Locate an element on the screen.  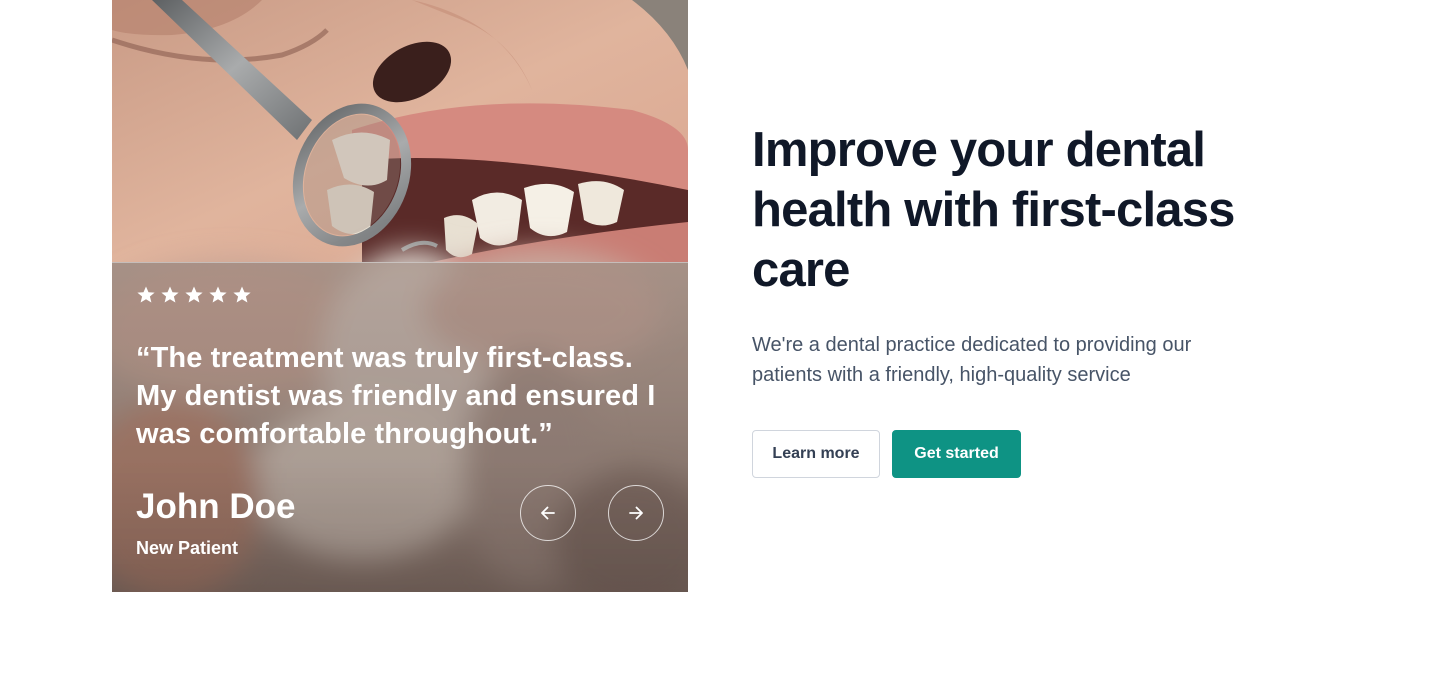
previous-testimonial-button is located at coordinates (548, 513).